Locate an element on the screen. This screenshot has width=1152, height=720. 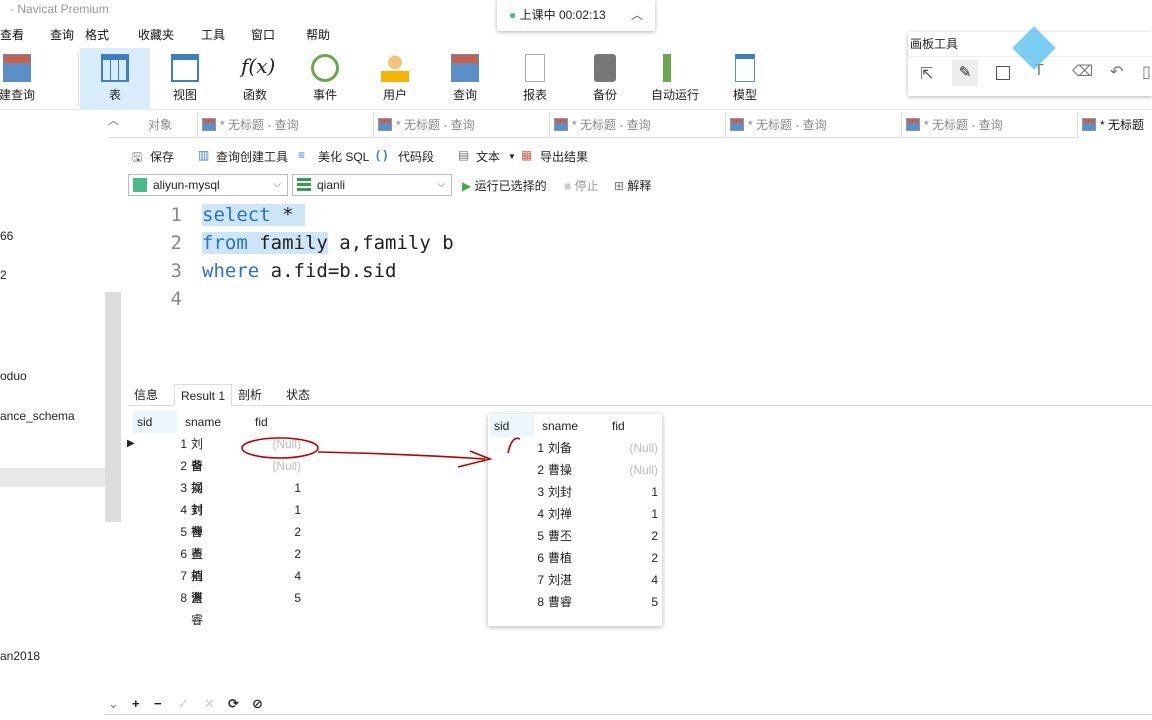
apply-button: ✓ is located at coordinates (183, 704).